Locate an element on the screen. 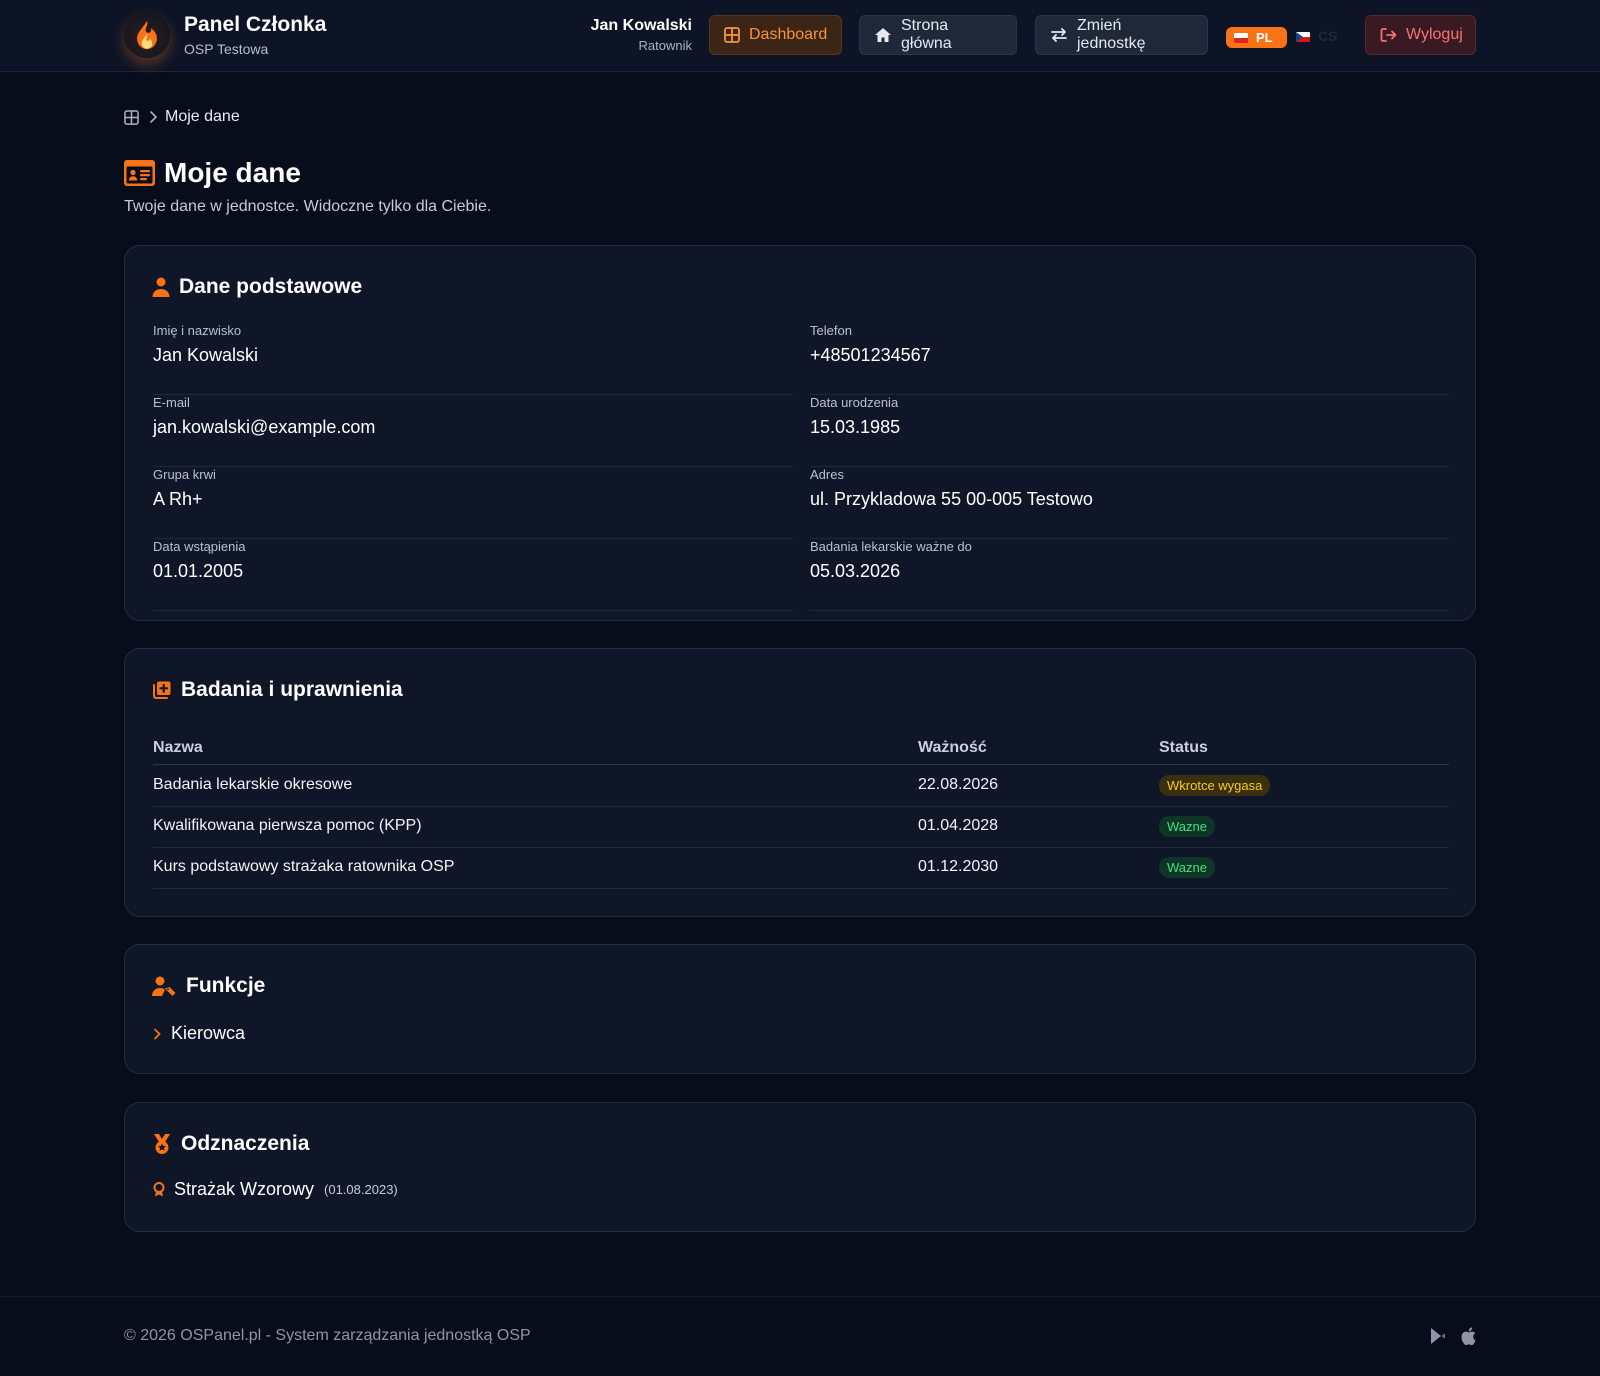  app-title: Panel Członka is located at coordinates (255, 24).